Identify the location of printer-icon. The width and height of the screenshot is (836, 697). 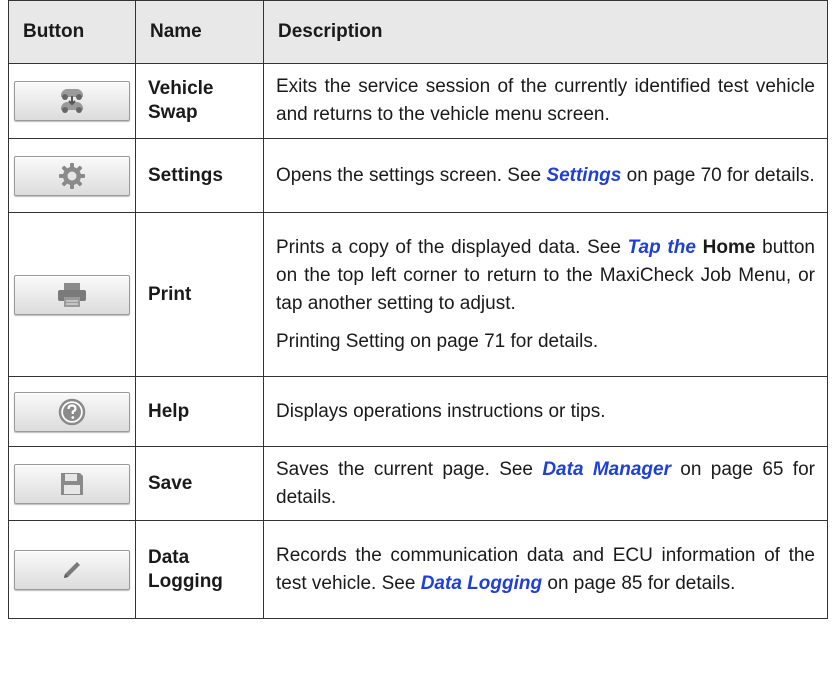
(72, 294).